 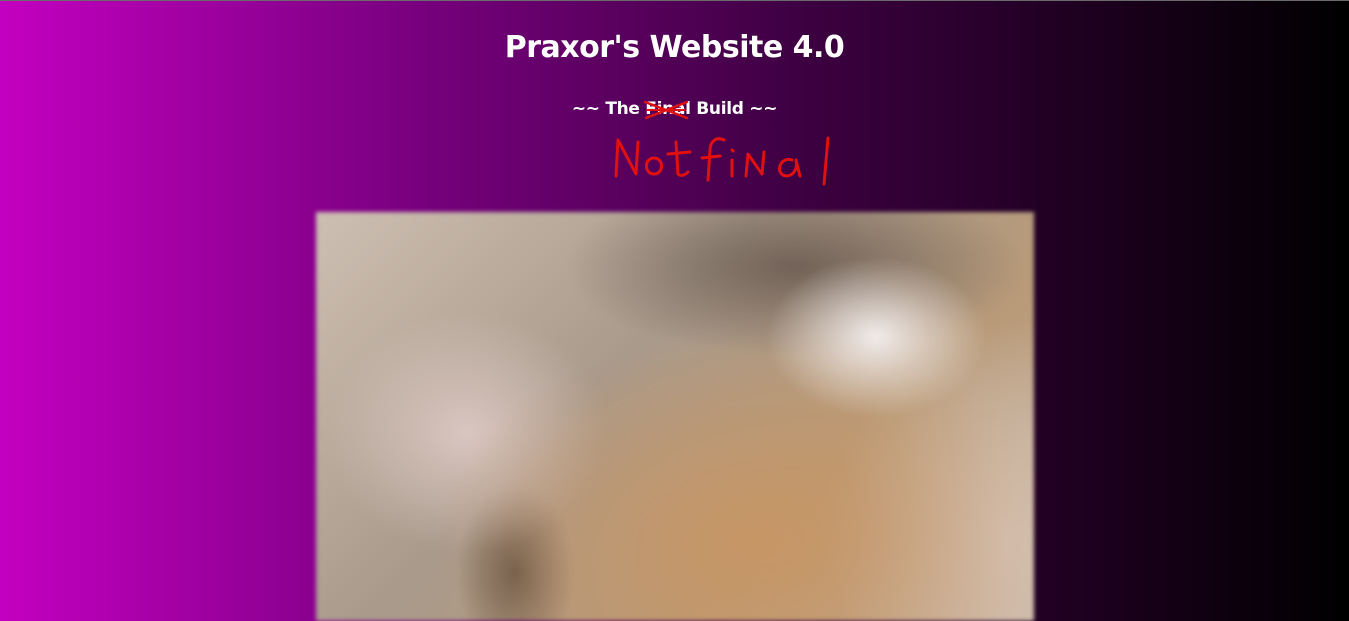 What do you see at coordinates (734, 109) in the screenshot?
I see `subtitle-suffix: Build ~~` at bounding box center [734, 109].